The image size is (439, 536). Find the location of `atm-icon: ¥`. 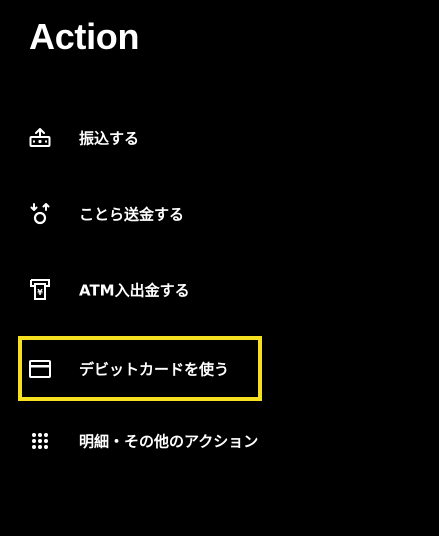

atm-icon: ¥ is located at coordinates (40, 290).